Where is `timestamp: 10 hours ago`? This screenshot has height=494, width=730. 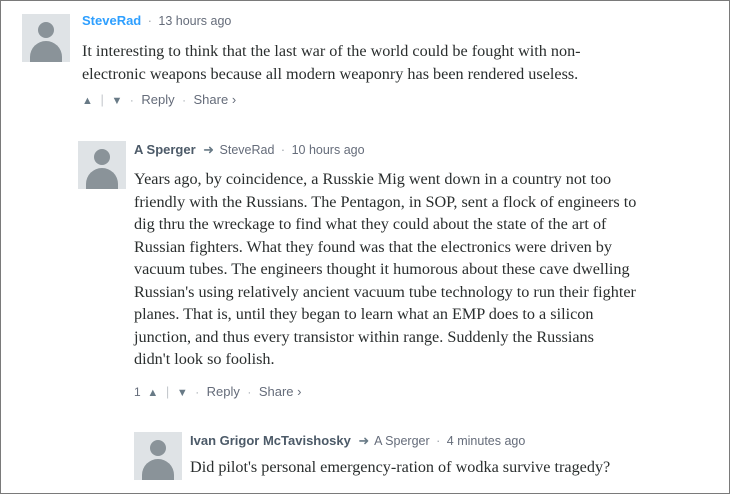 timestamp: 10 hours ago is located at coordinates (328, 150).